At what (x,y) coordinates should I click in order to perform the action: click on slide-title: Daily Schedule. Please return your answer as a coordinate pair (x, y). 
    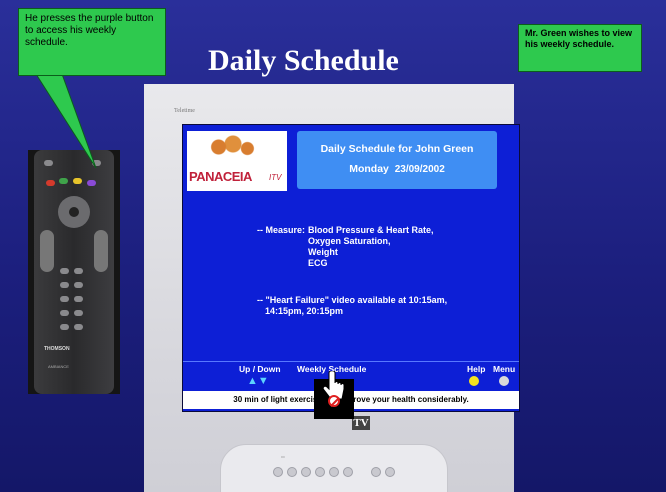
    Looking at the image, I should click on (303, 60).